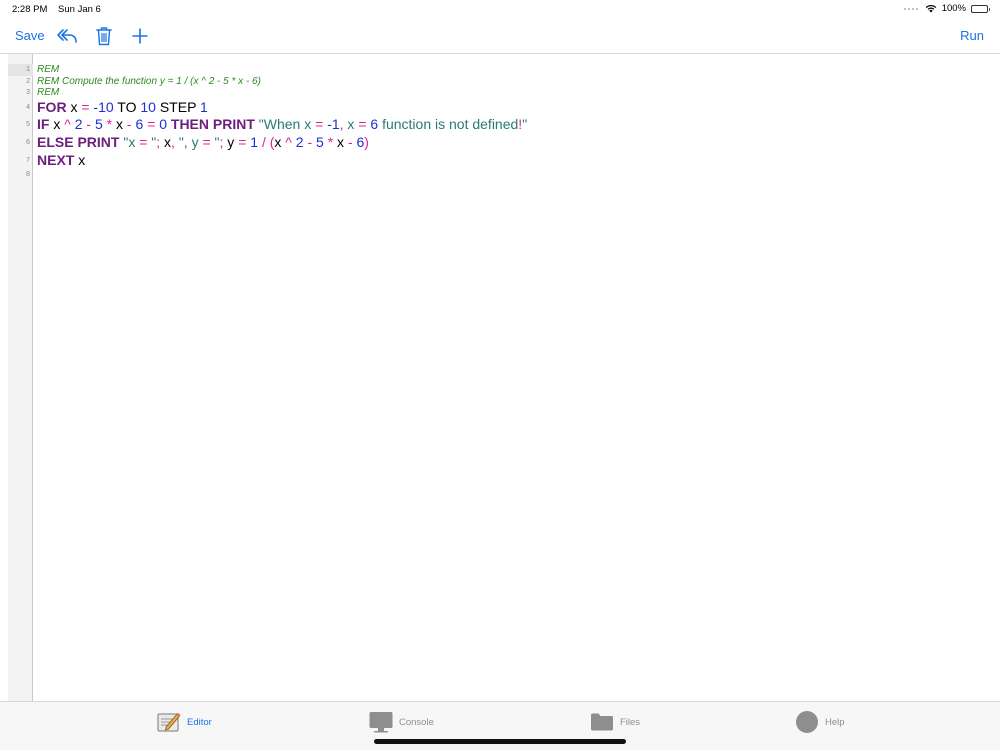  Describe the element at coordinates (212, 124) in the screenshot. I see `code-token: THEN PRINT` at that location.